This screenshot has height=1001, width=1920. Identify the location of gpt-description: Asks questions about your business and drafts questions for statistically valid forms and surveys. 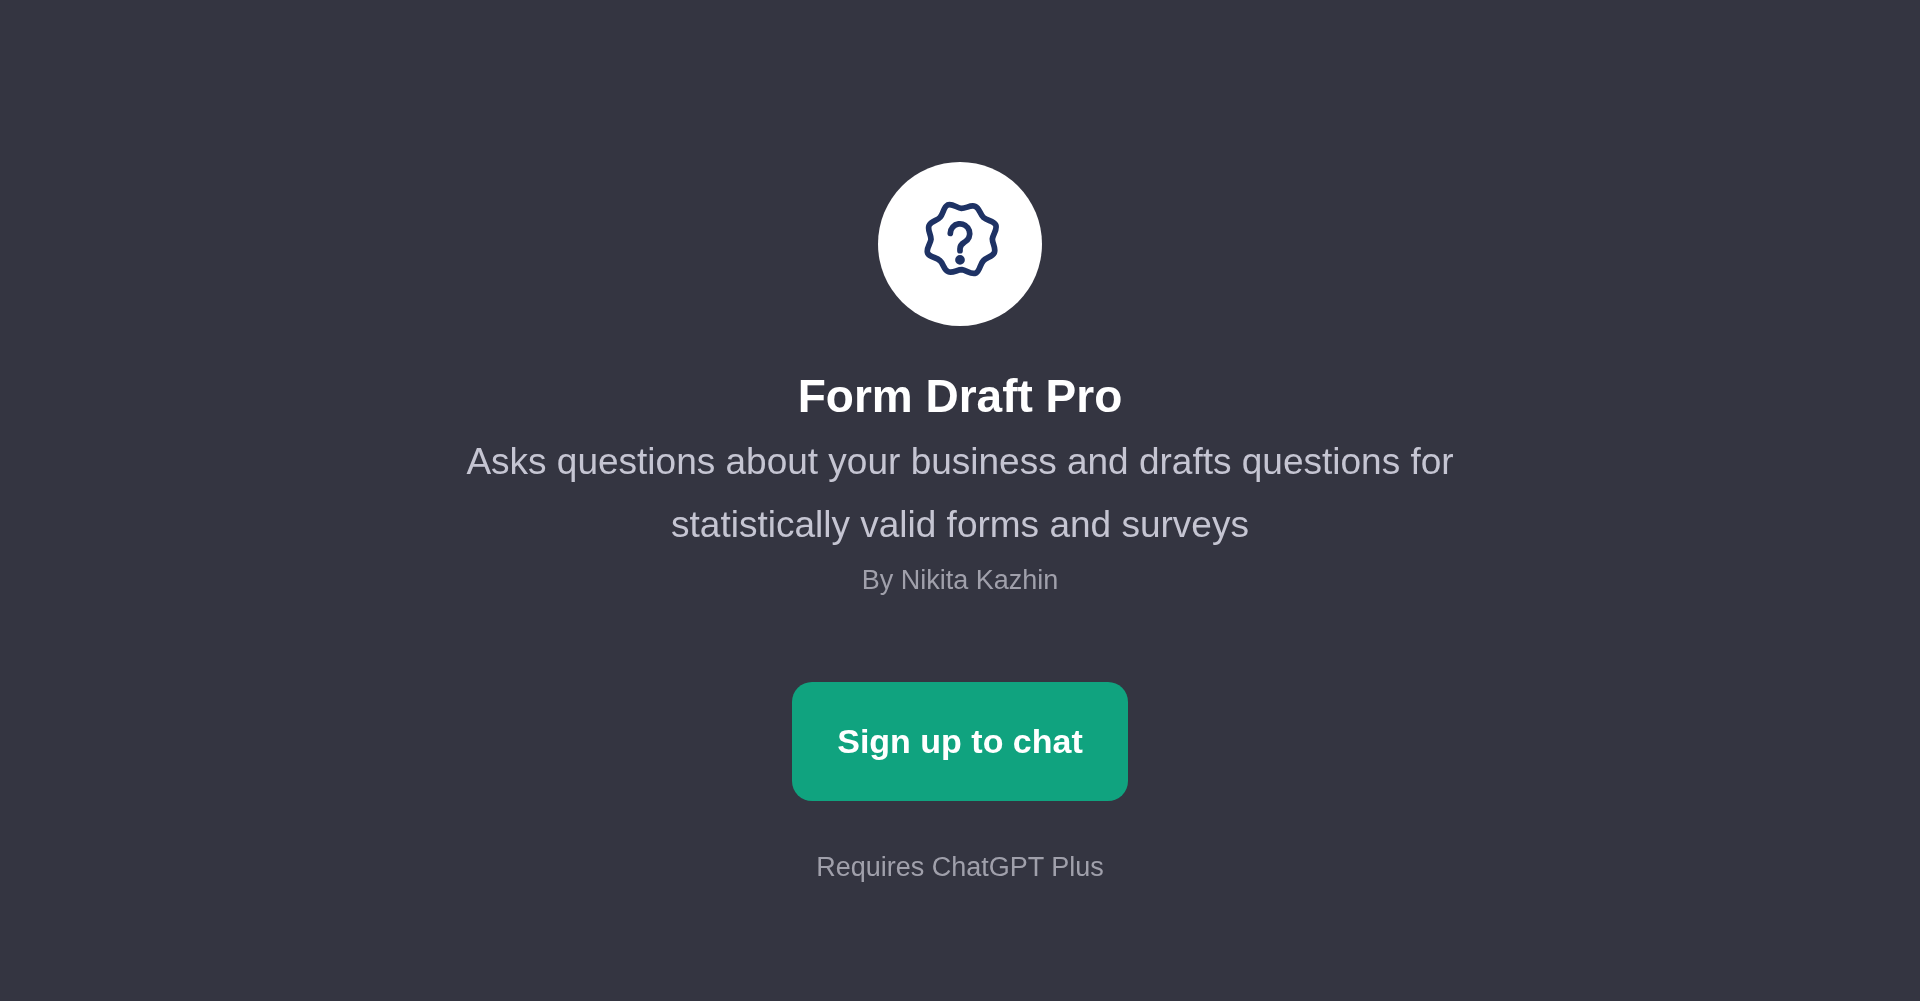
(960, 493).